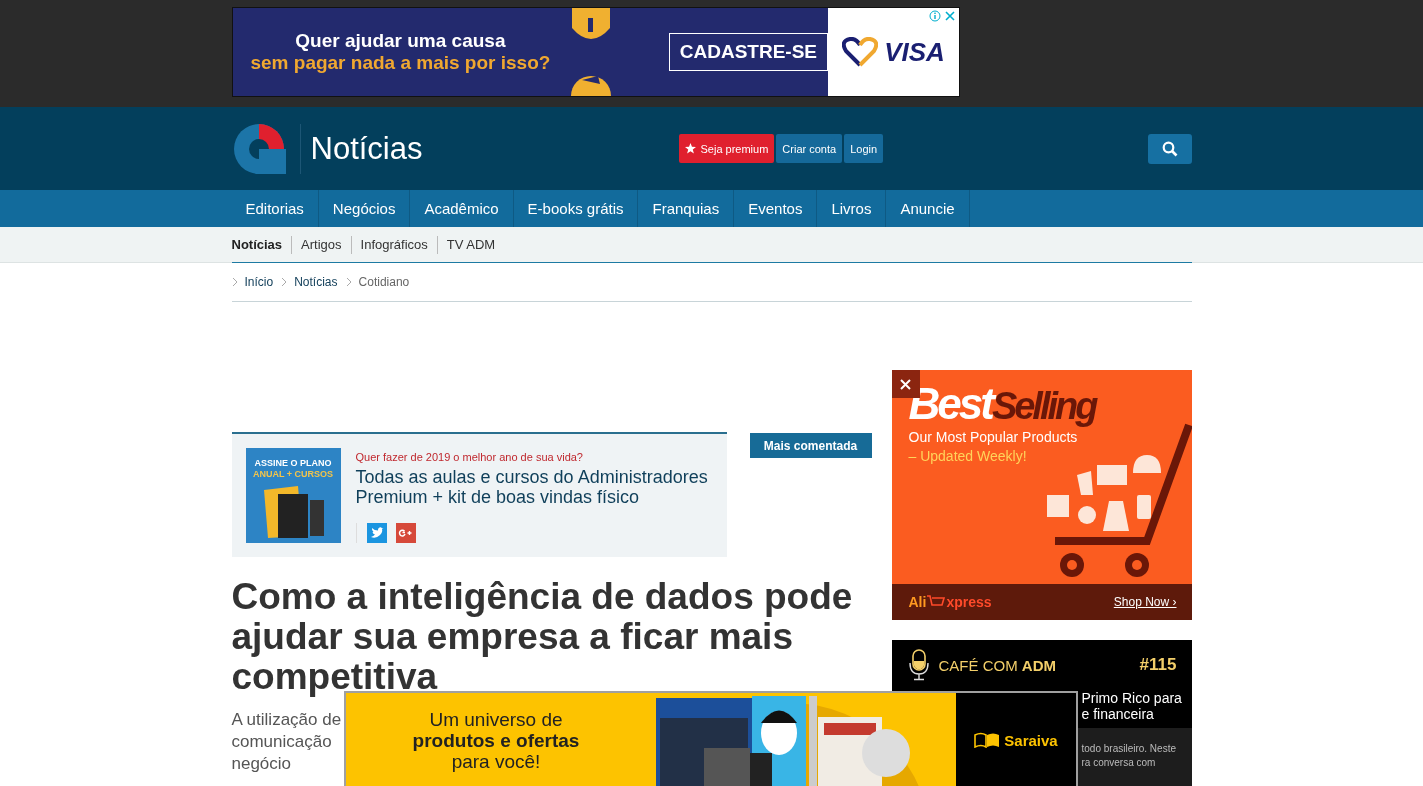  I want to click on star-icon, so click(691, 148).